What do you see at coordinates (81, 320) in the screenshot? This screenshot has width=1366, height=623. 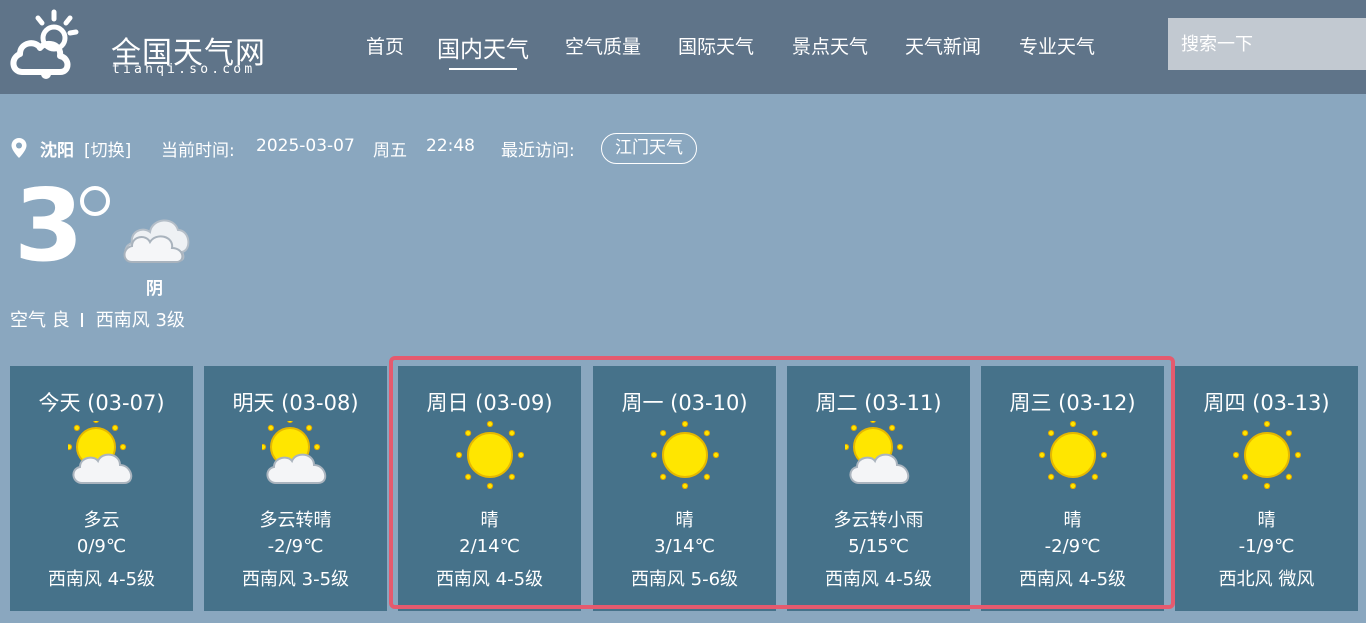 I see `meta-separator` at bounding box center [81, 320].